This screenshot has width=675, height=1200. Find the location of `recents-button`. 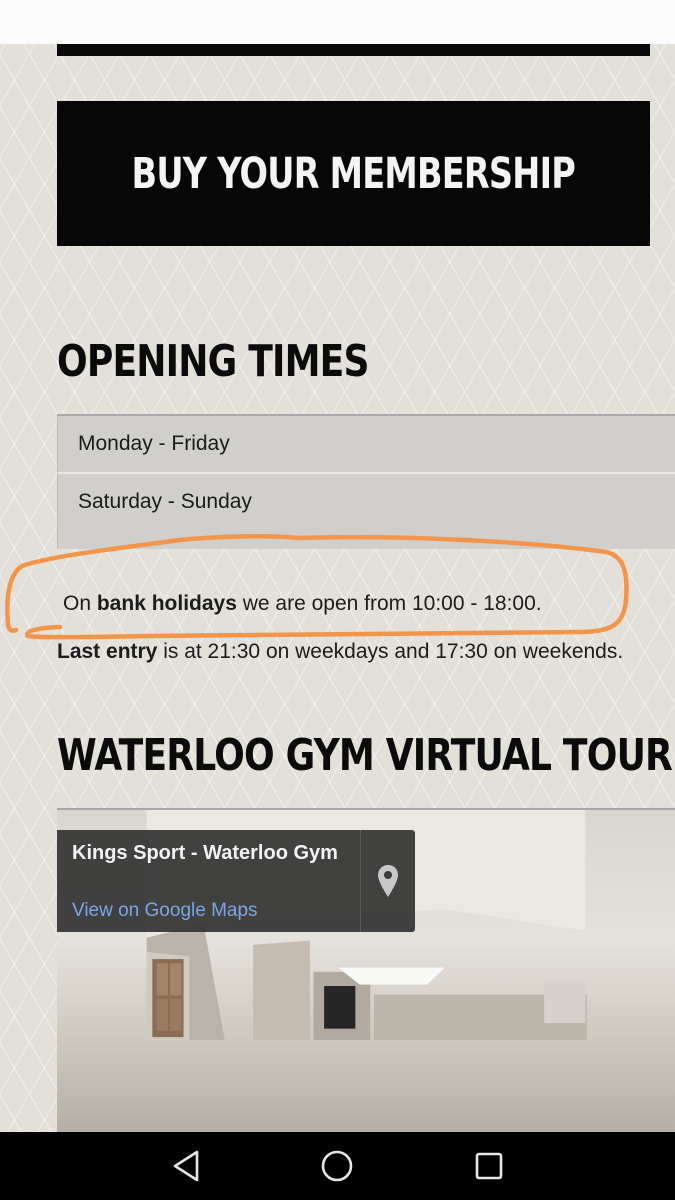

recents-button is located at coordinates (489, 1166).